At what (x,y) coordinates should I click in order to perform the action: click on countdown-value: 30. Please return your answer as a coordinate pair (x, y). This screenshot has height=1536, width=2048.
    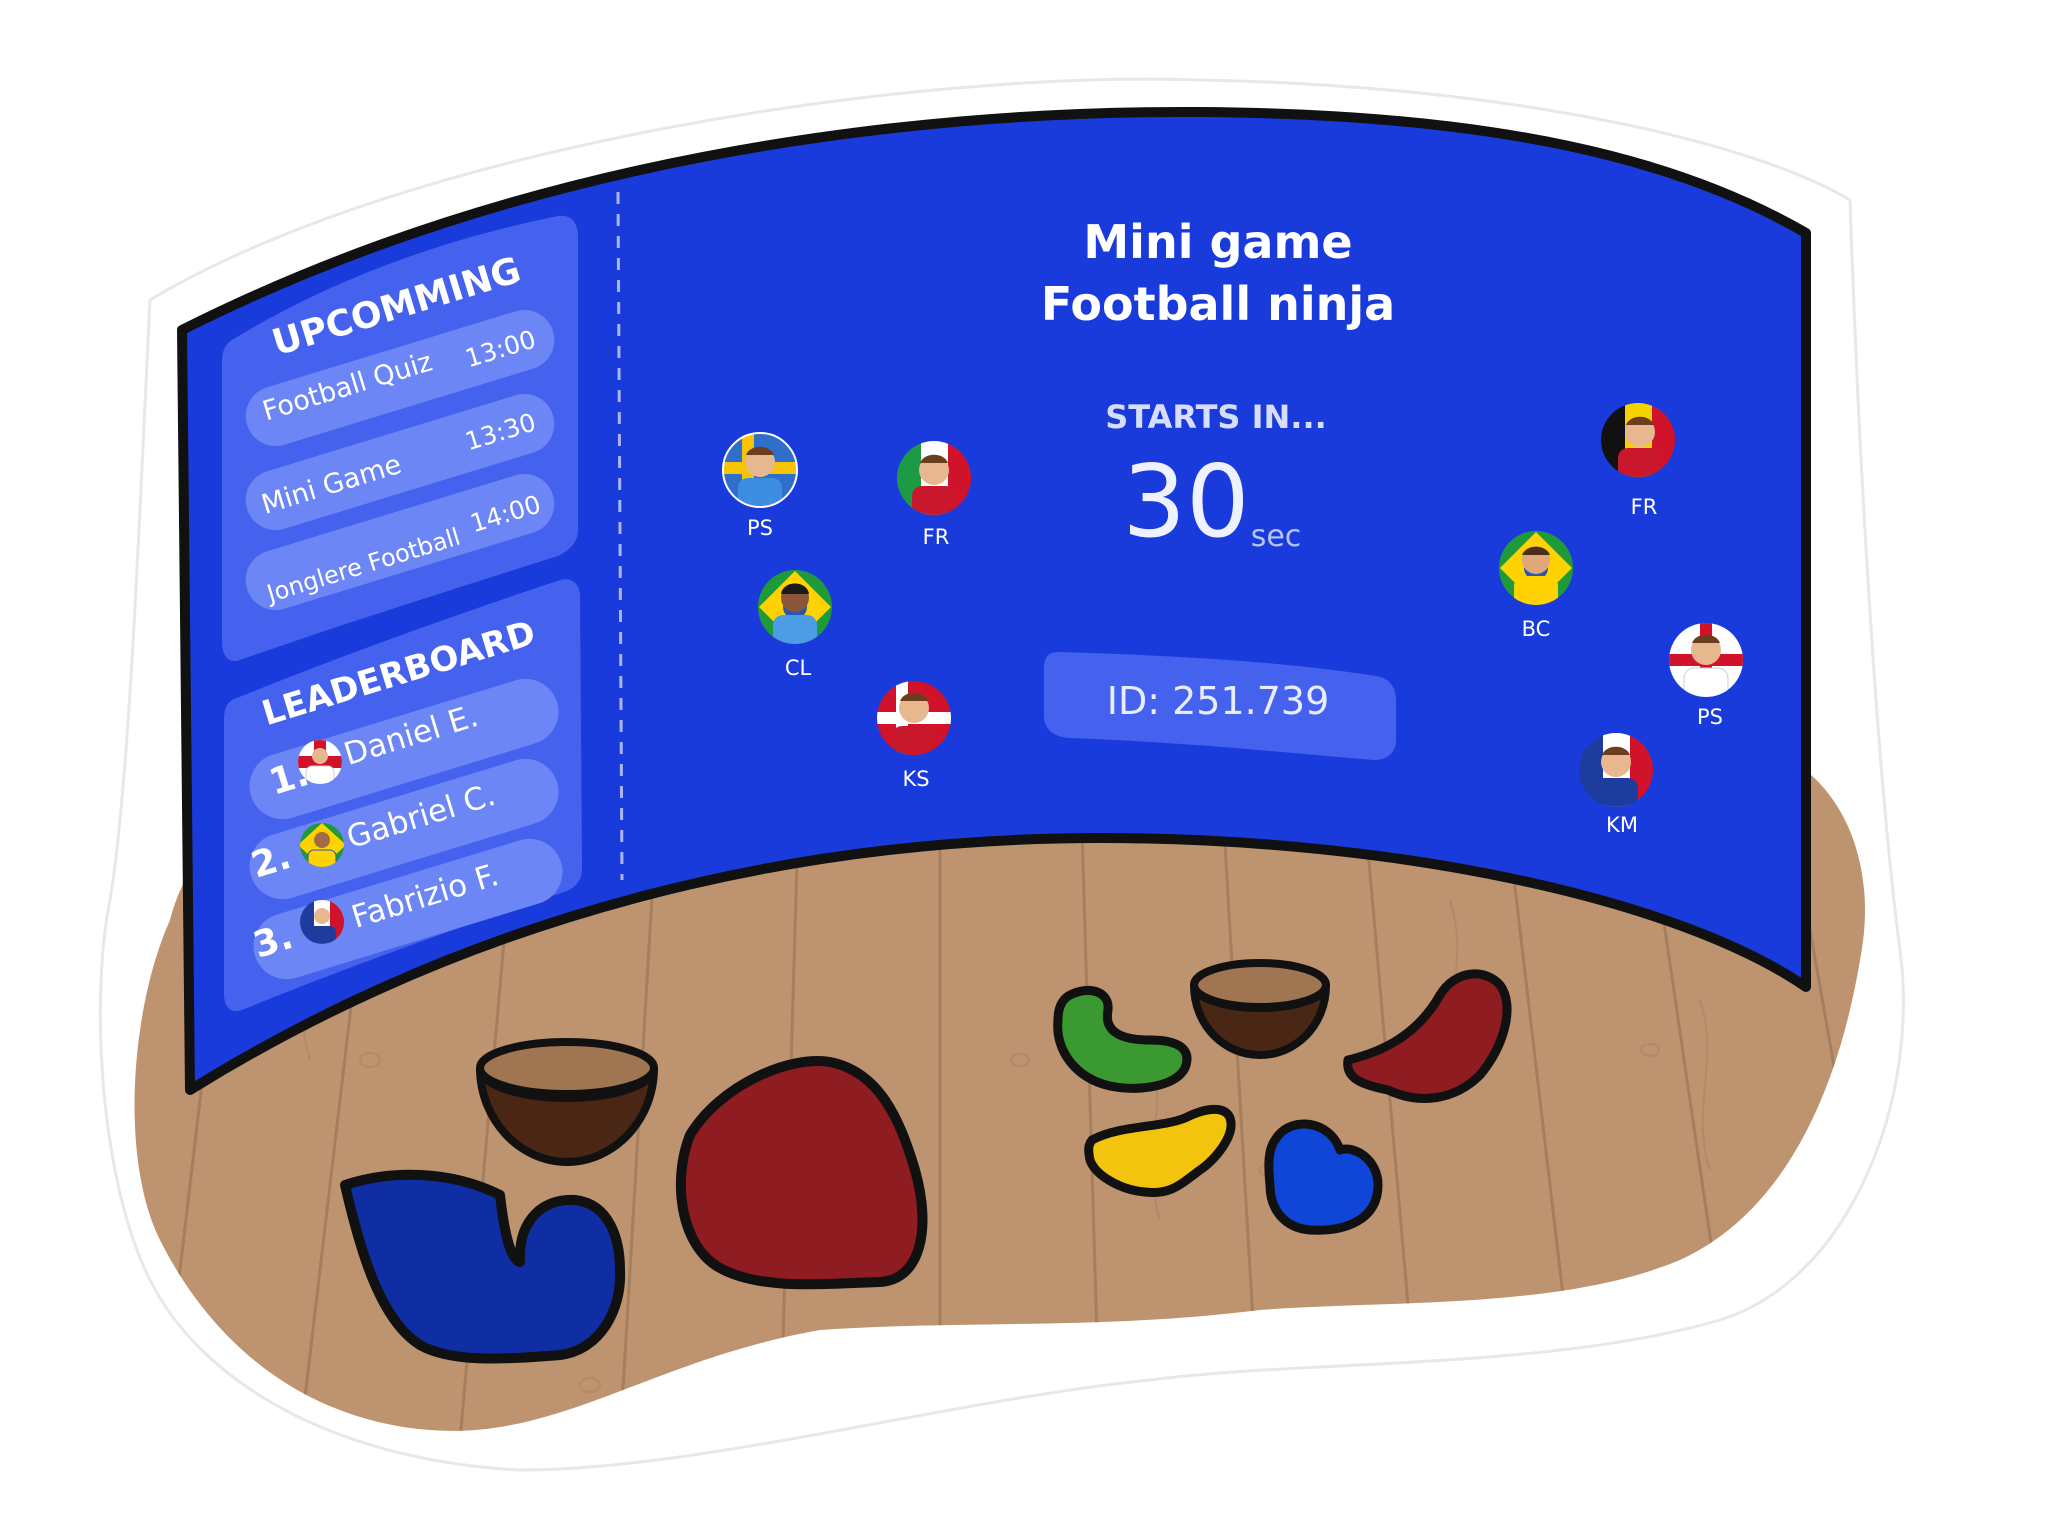
    Looking at the image, I should click on (1185, 501).